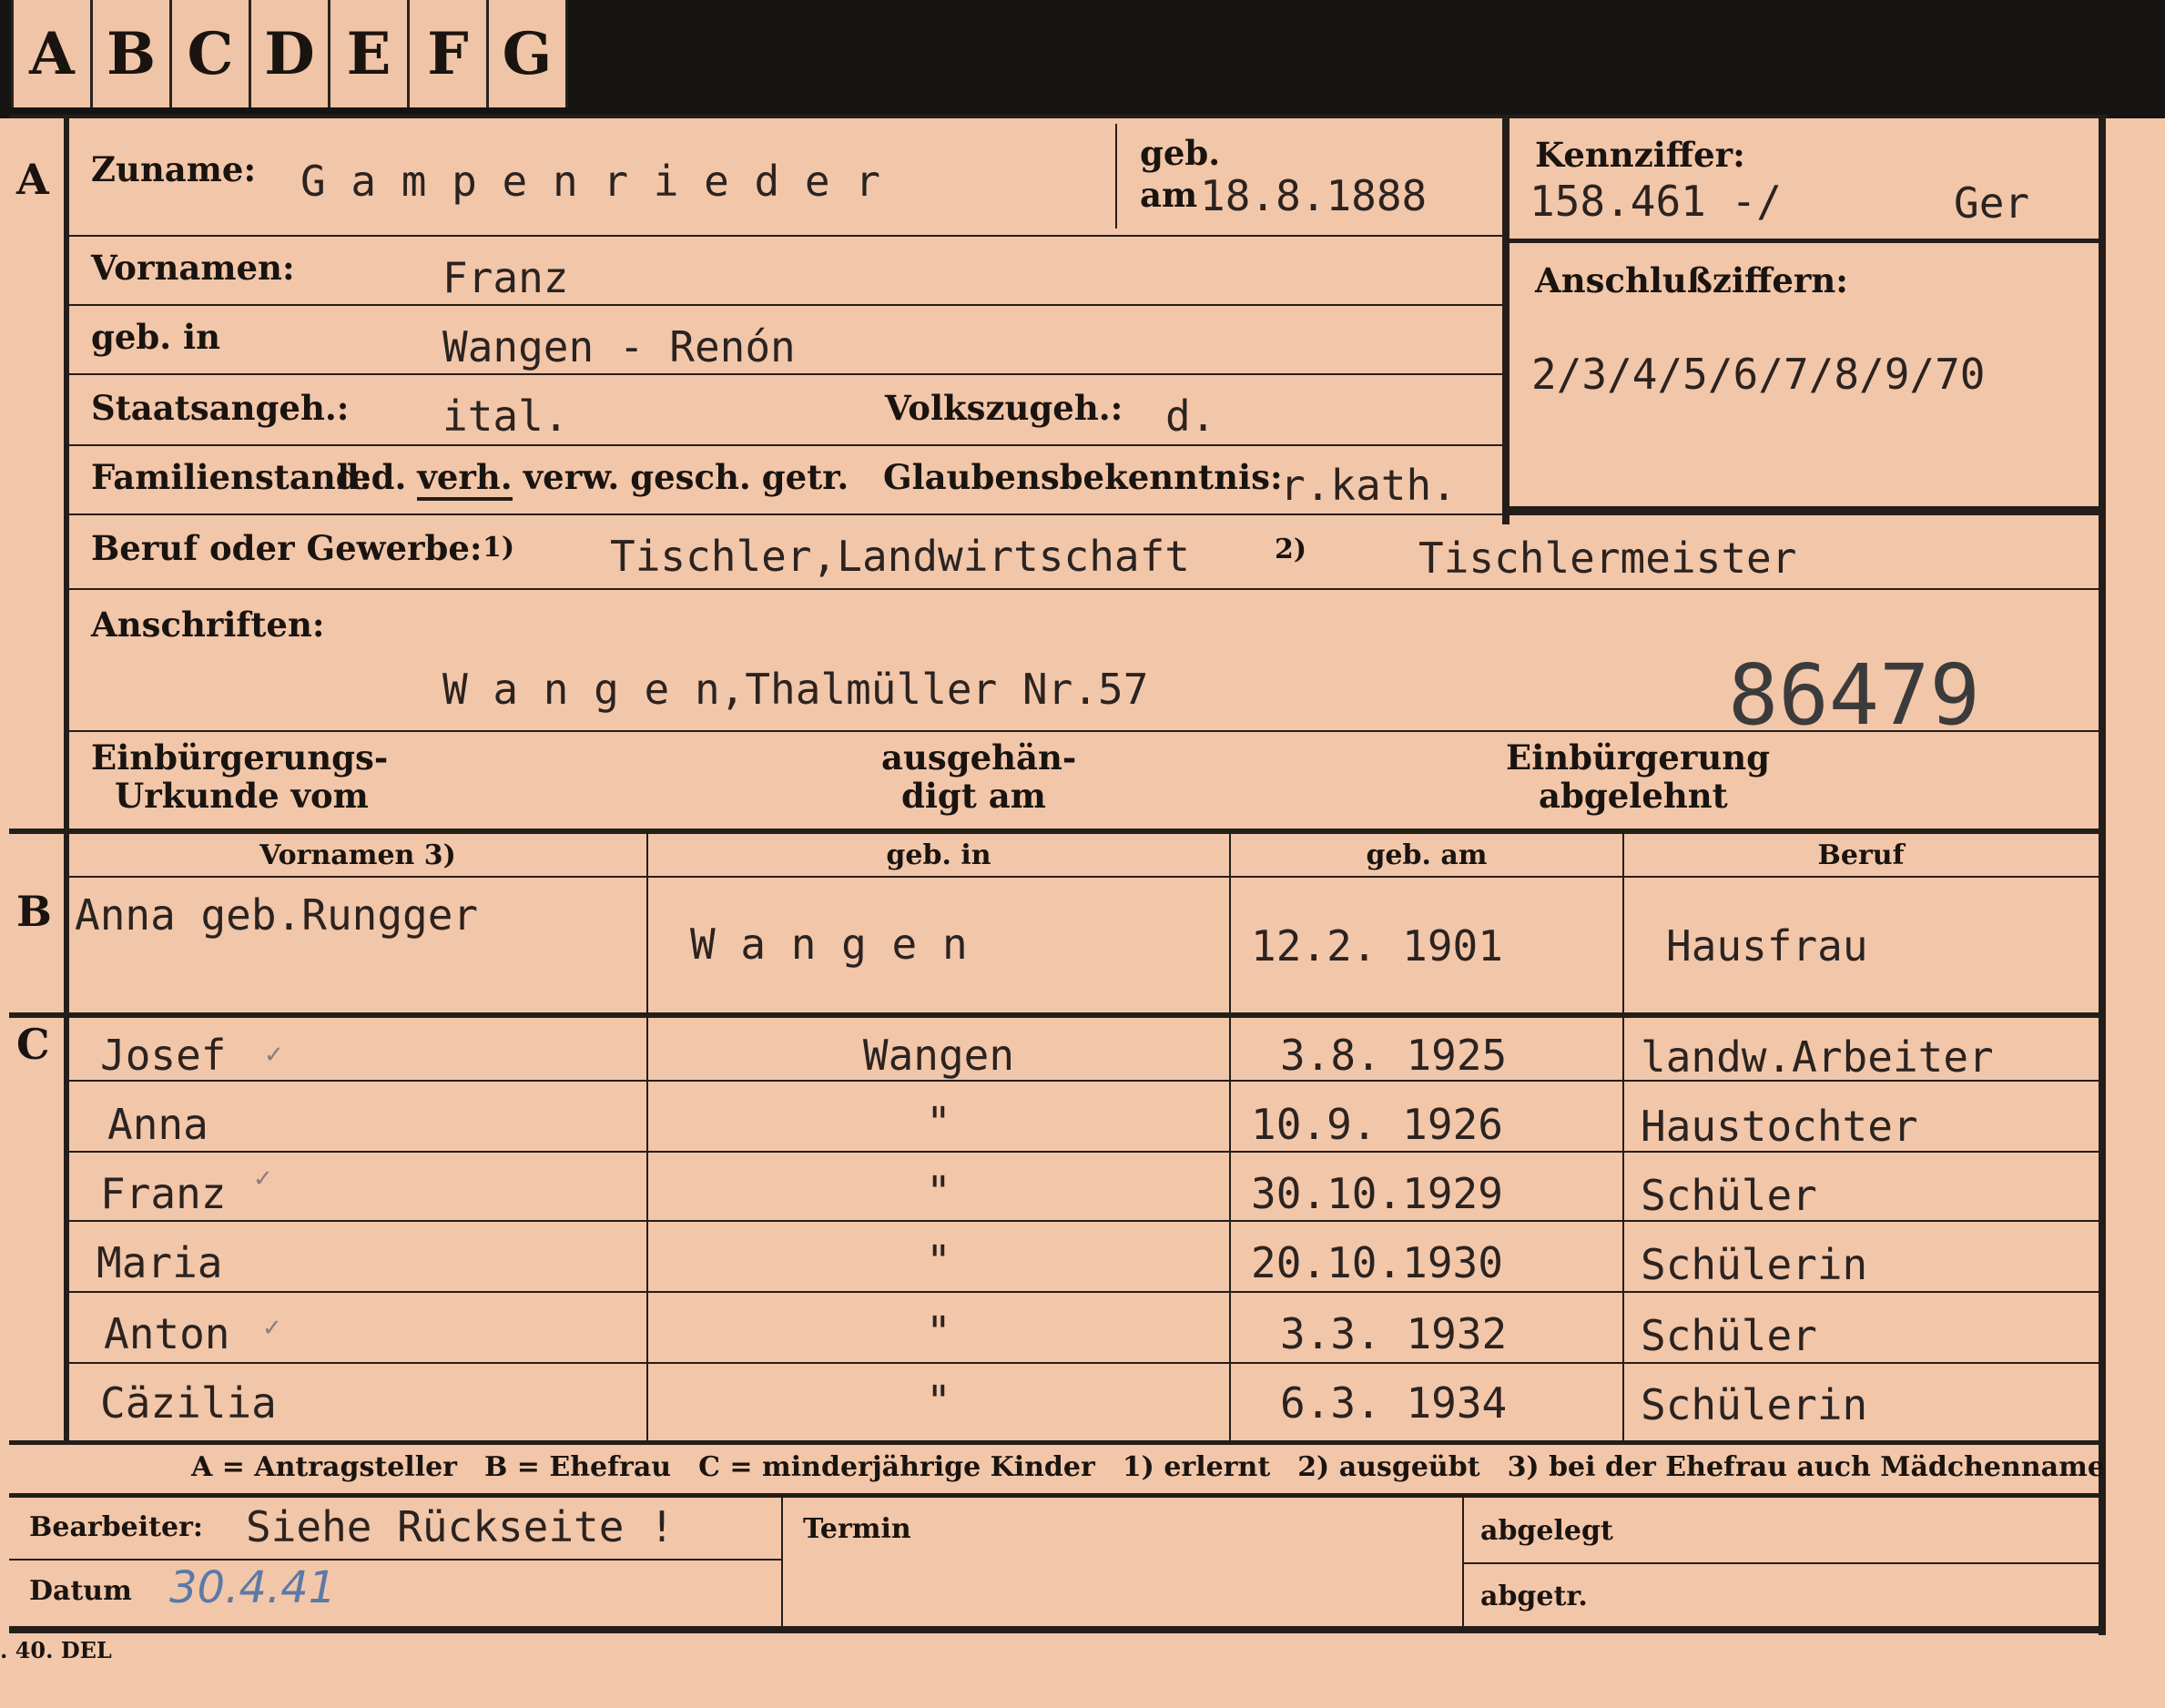  Describe the element at coordinates (499, 548) in the screenshot. I see `beruf-note-1: 1)` at that location.